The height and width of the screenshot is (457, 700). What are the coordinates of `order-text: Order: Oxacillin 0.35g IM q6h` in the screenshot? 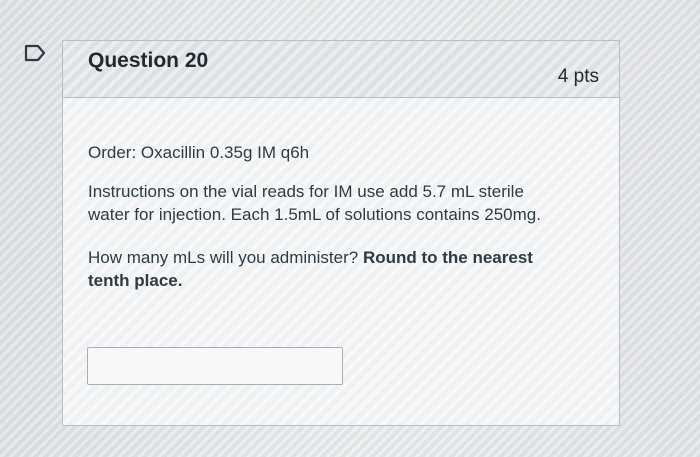 It's located at (199, 152).